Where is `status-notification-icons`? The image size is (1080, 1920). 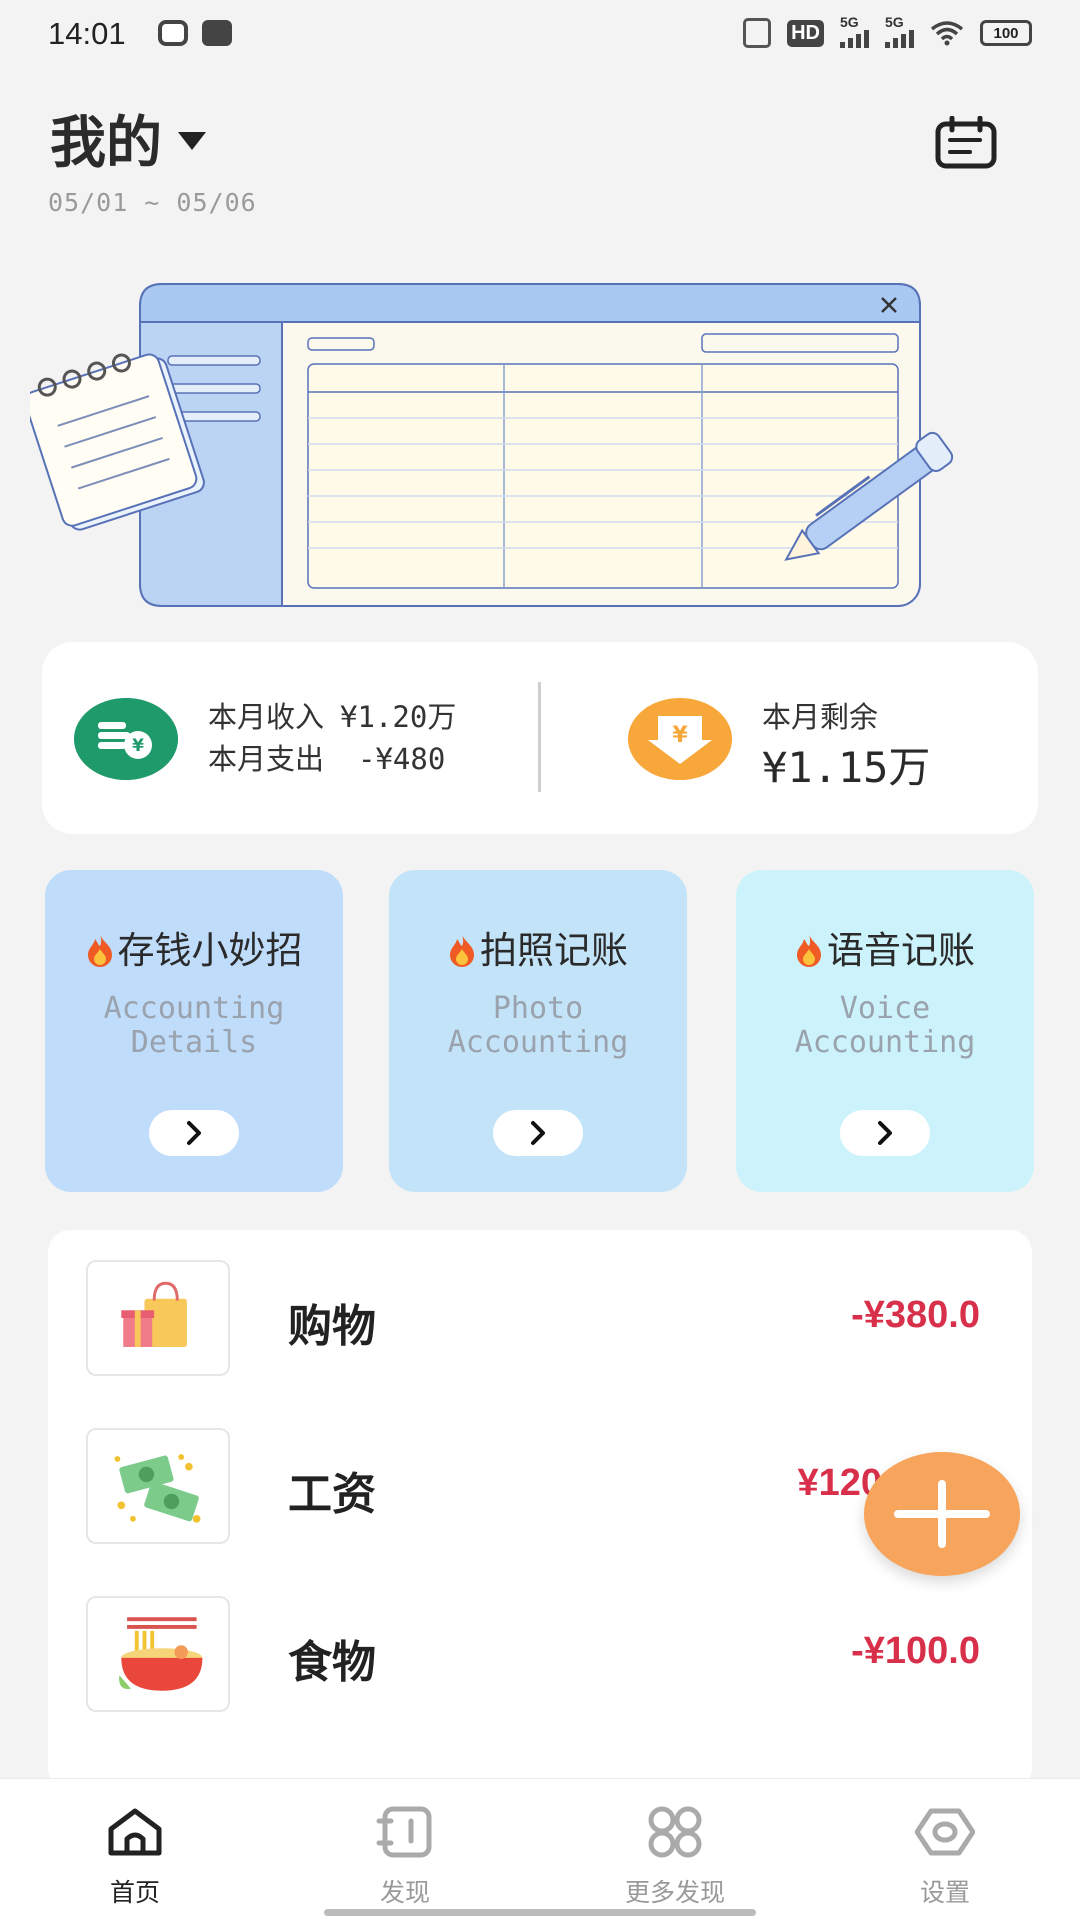 status-notification-icons is located at coordinates (195, 33).